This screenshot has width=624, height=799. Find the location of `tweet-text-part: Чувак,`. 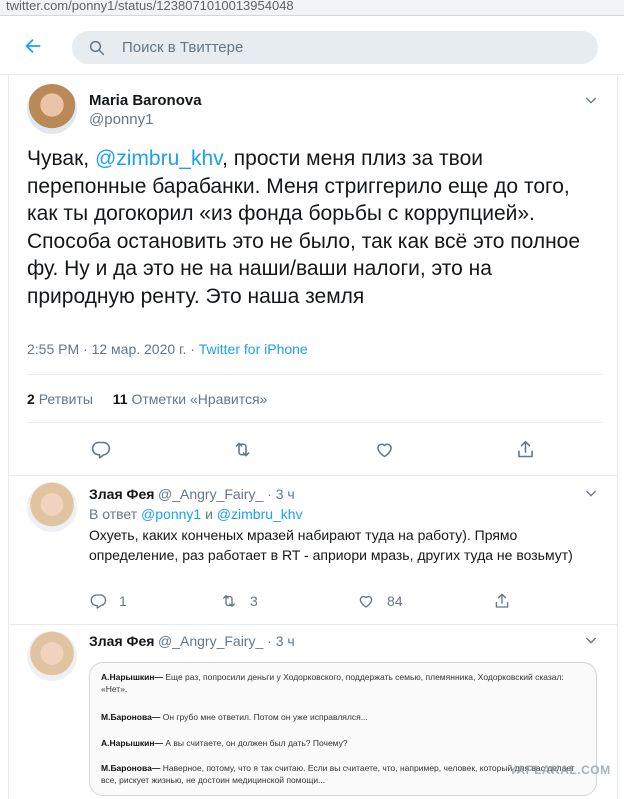

tweet-text-part: Чувак, is located at coordinates (61, 158).